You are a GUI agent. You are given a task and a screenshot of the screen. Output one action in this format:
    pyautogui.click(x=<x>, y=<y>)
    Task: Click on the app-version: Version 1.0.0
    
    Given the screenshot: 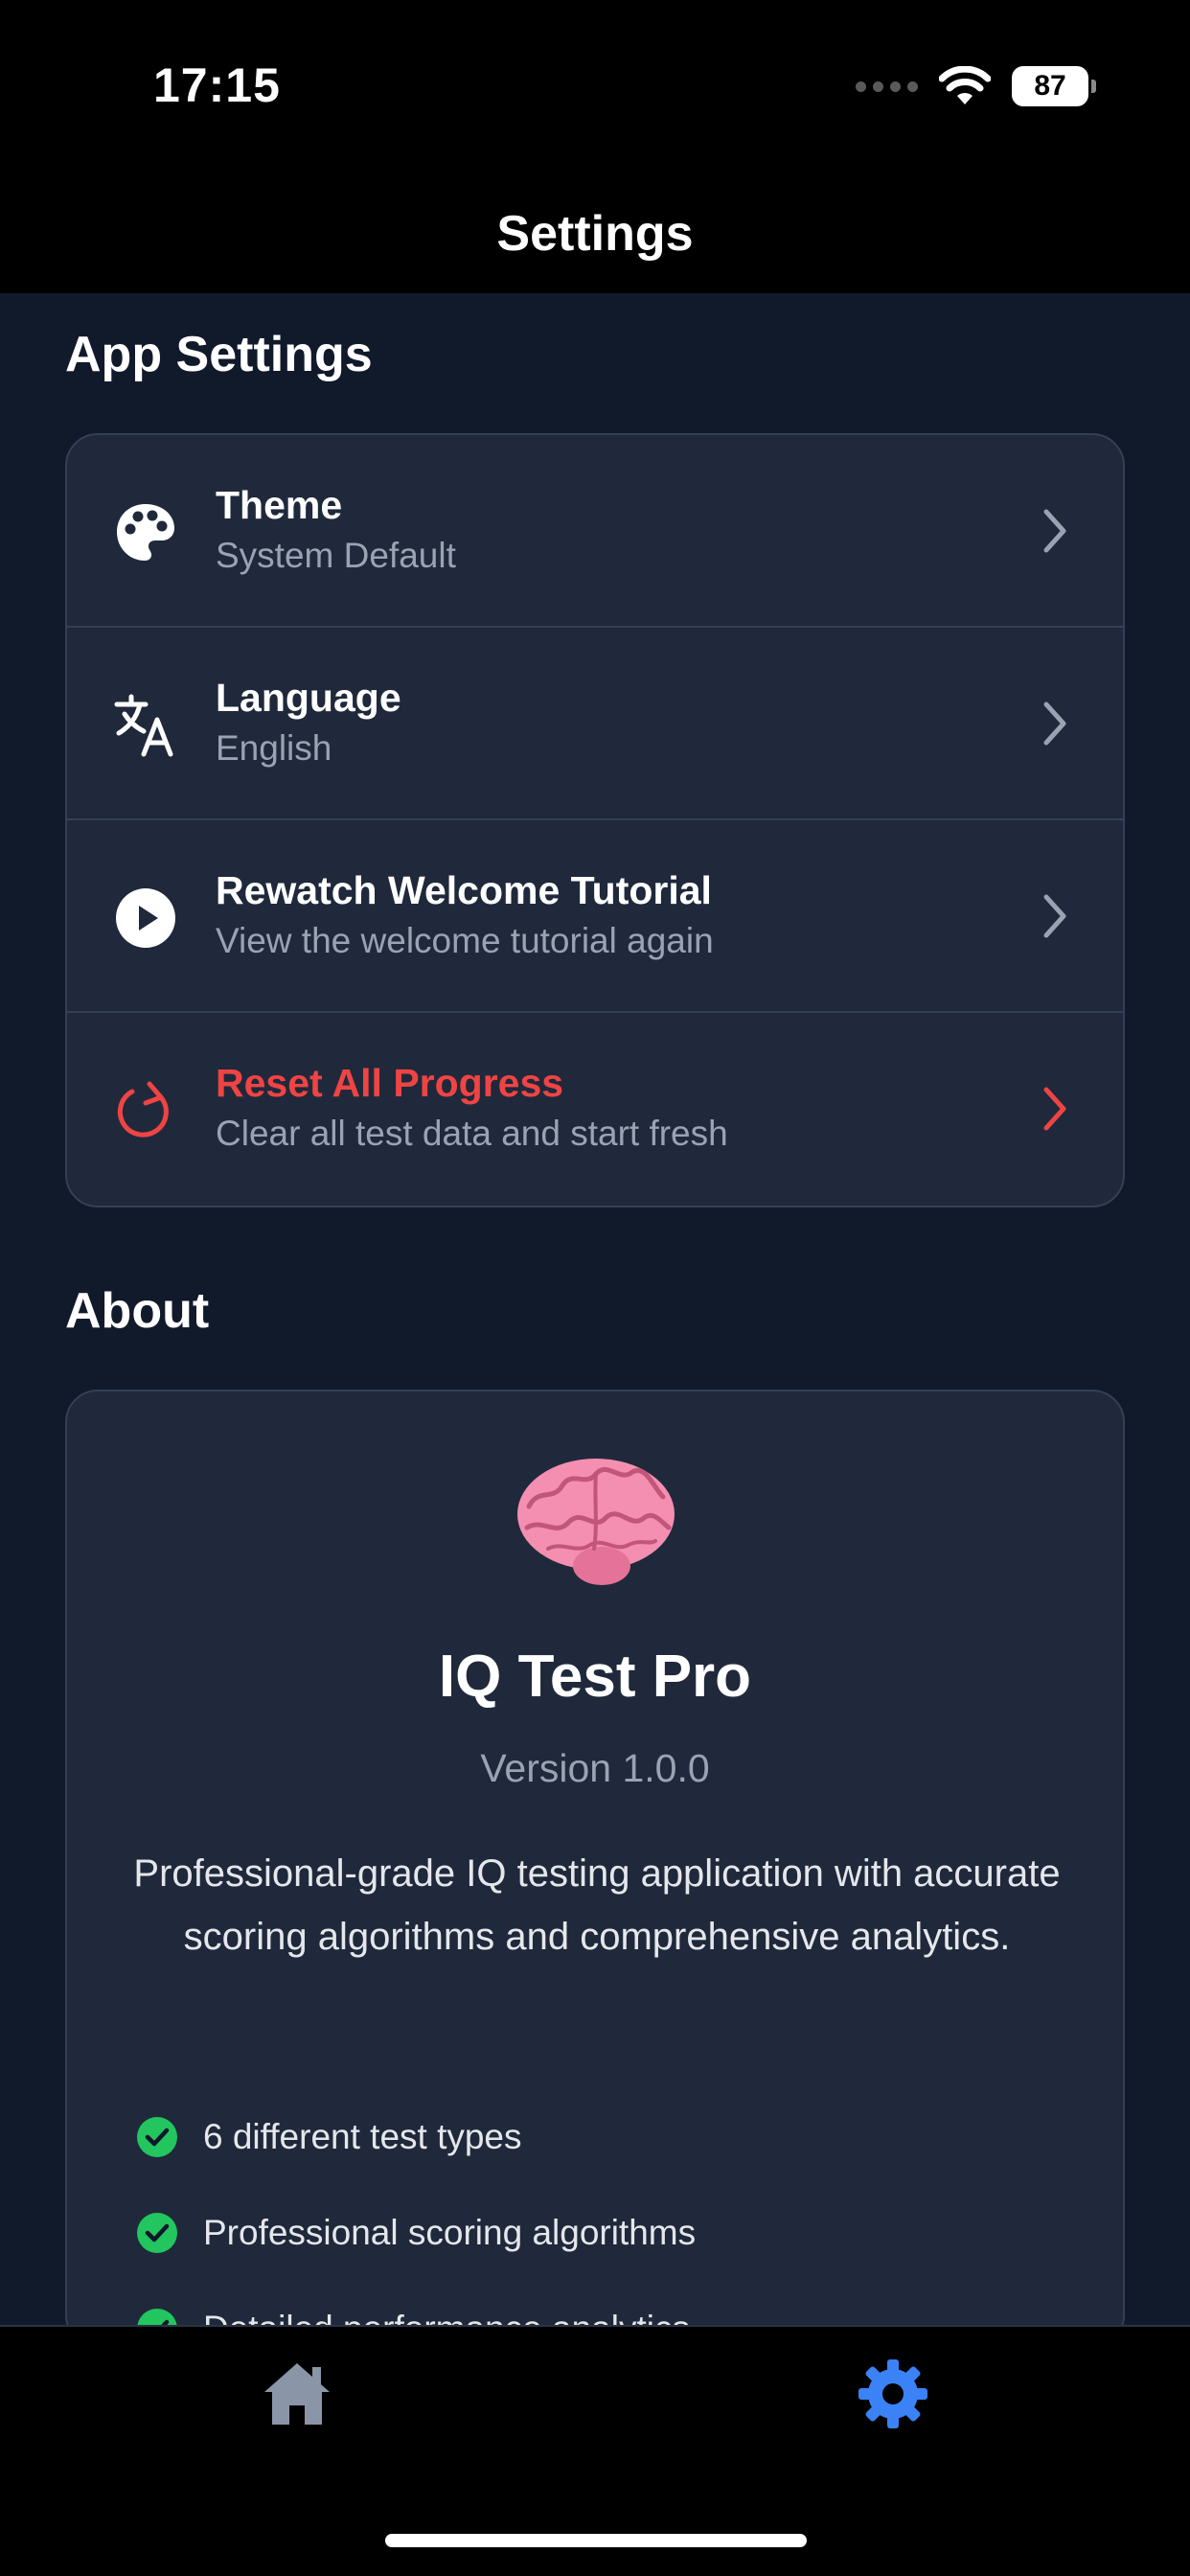 What is the action you would take?
    pyautogui.click(x=595, y=1768)
    